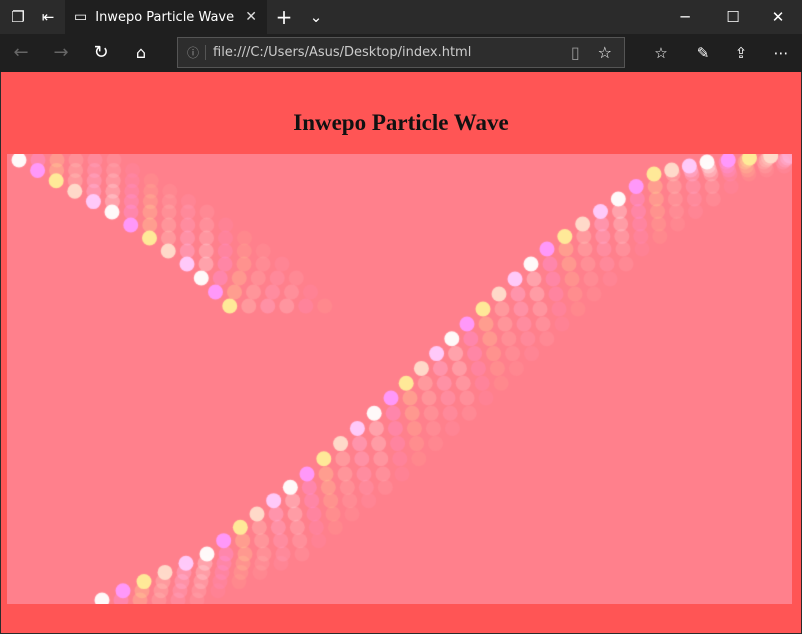 Image resolution: width=802 pixels, height=634 pixels. I want to click on share-icon: ⇪, so click(741, 53).